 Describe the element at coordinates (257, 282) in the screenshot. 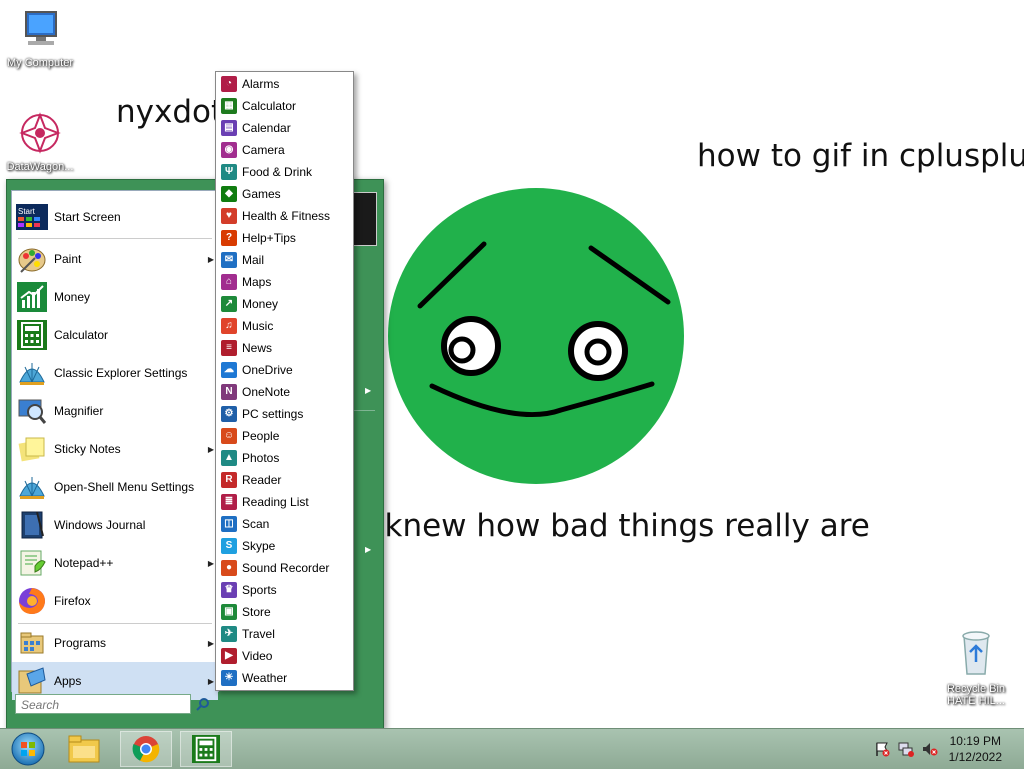

I see `apps-item-label: Maps` at that location.